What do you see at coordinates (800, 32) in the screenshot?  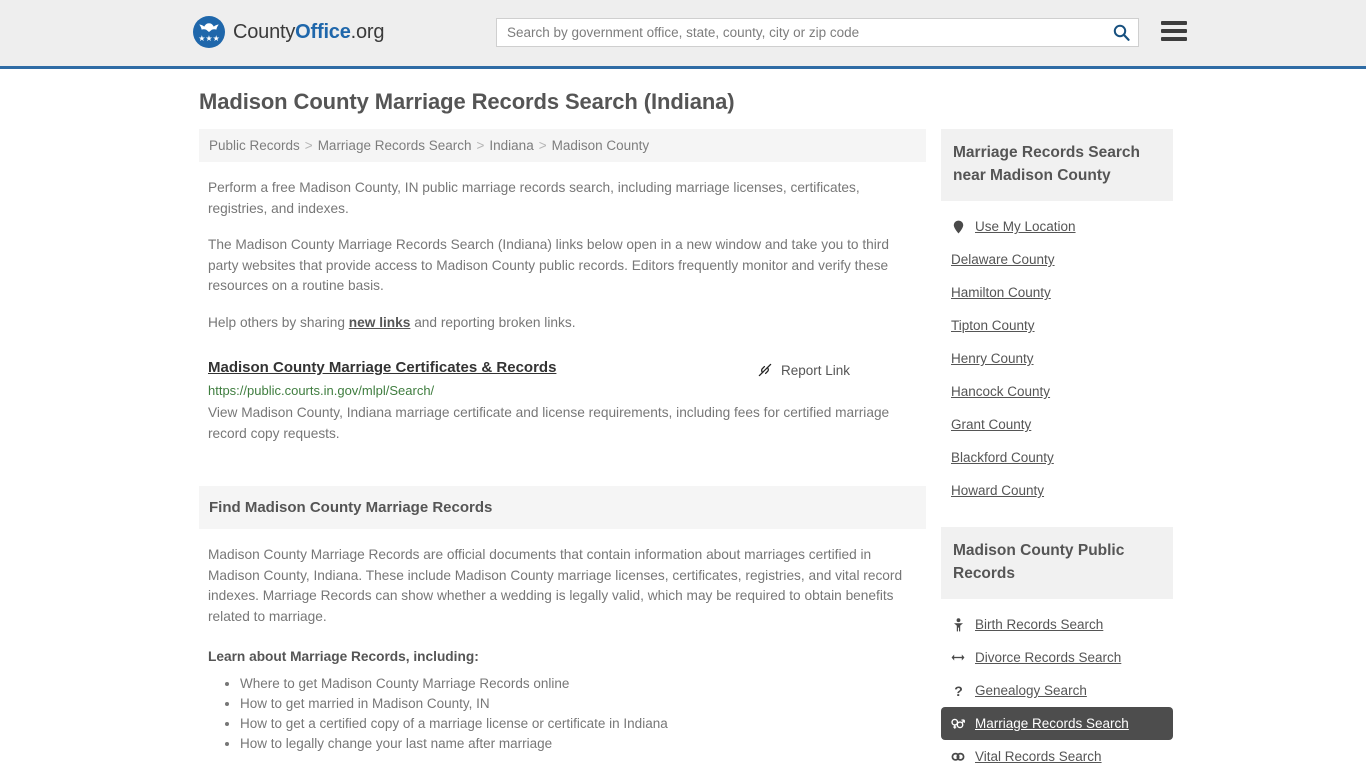 I see `search-input` at bounding box center [800, 32].